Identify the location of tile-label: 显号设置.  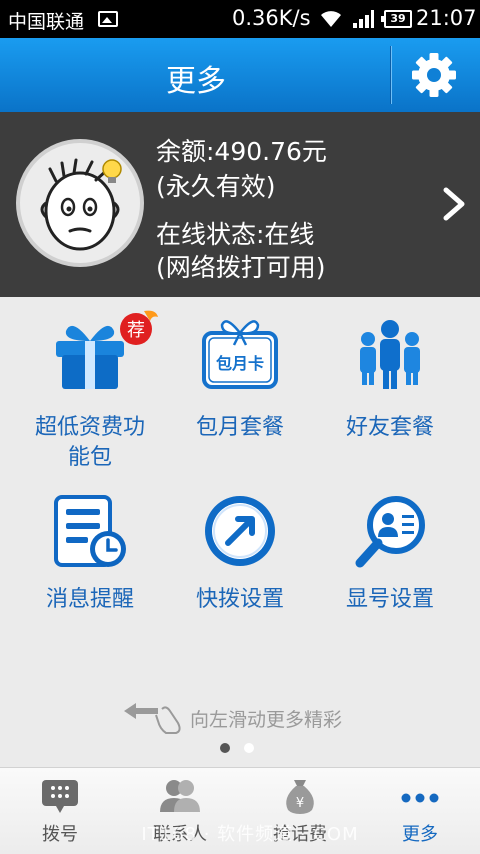
(389, 599).